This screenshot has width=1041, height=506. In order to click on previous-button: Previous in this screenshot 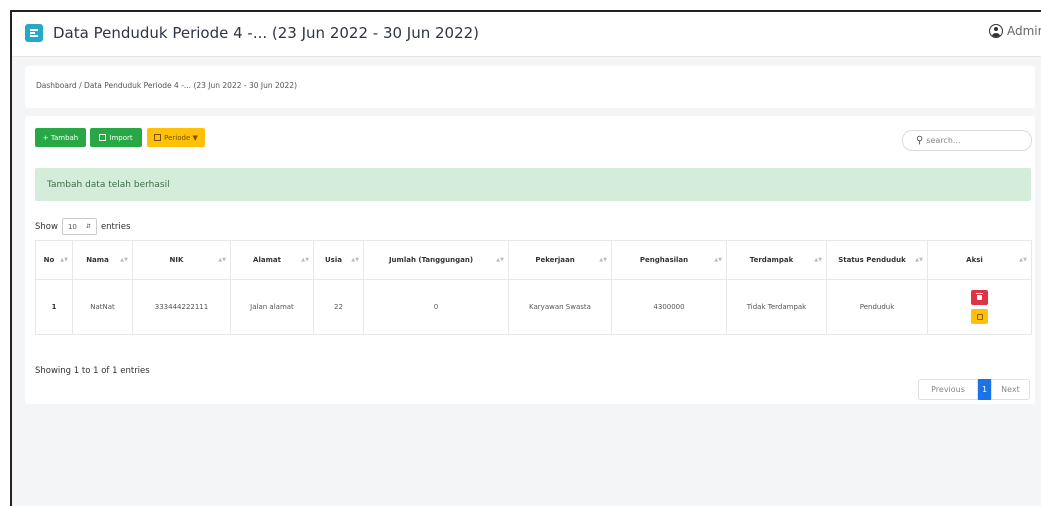, I will do `click(948, 389)`.